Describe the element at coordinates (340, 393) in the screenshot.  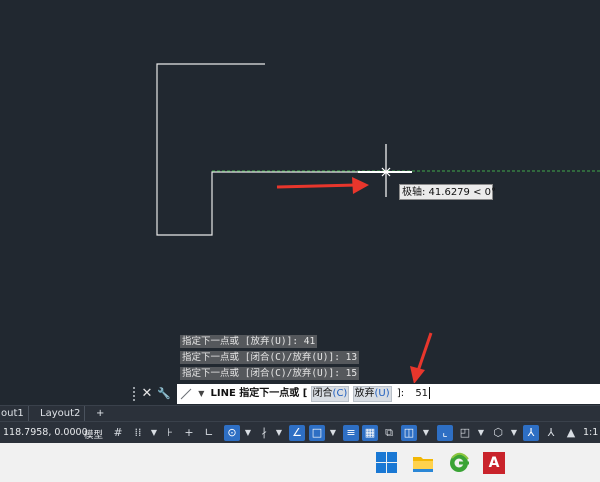
I see `option-close-key: (C)` at that location.